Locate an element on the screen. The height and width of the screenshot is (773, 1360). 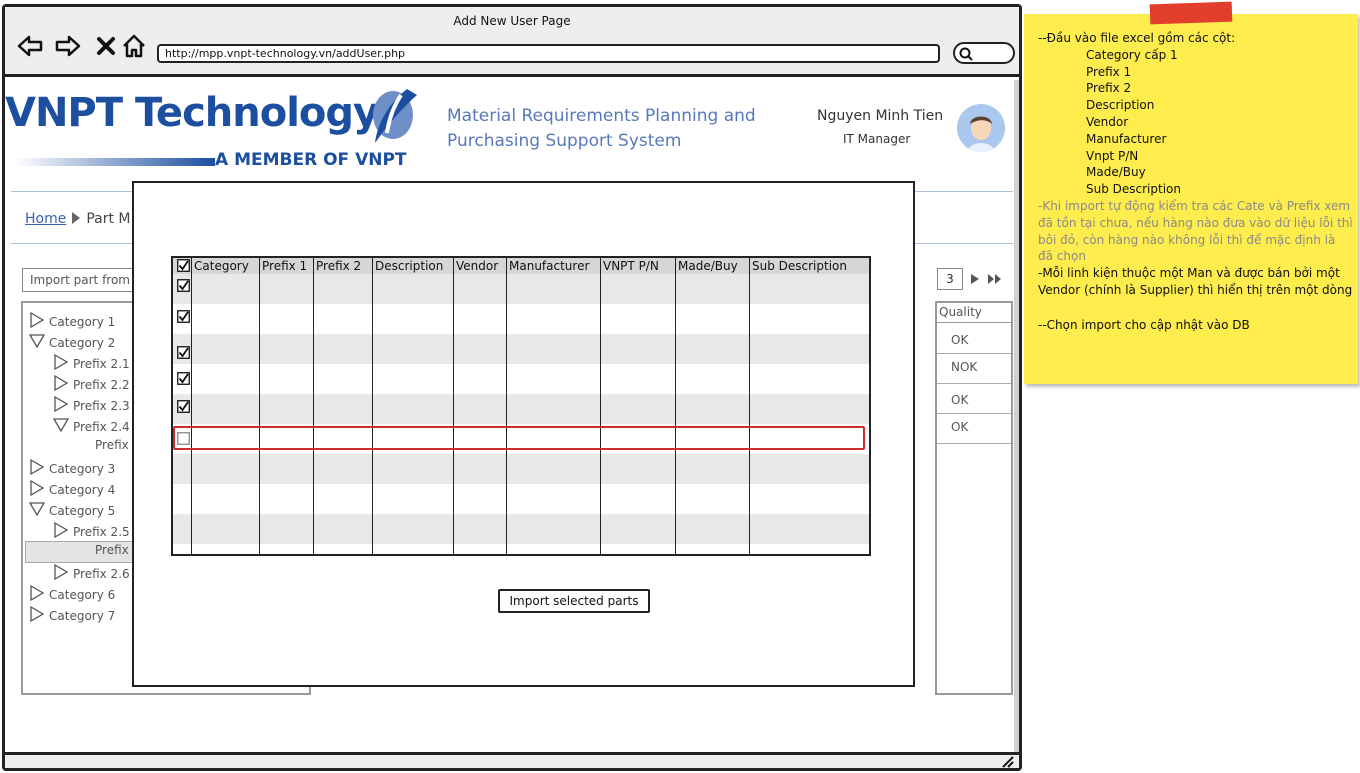
user-role: IT Manager is located at coordinates (877, 139).